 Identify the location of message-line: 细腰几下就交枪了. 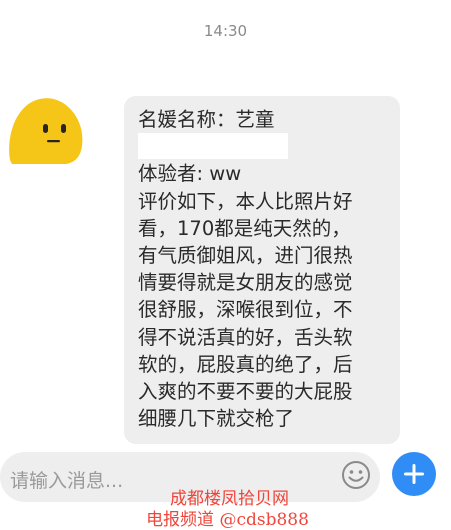
(216, 419).